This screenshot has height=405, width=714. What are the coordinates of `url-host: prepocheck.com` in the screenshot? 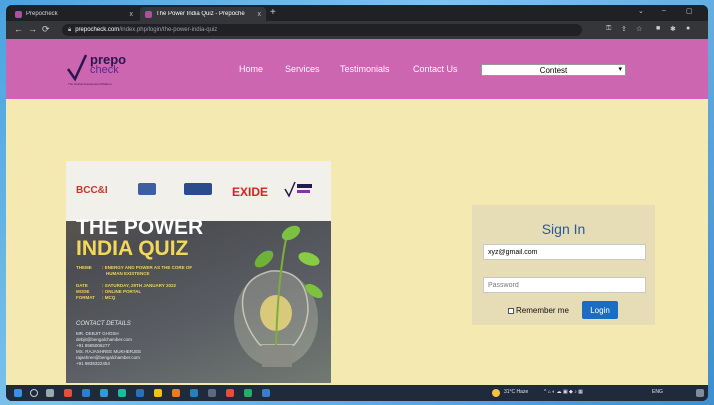 It's located at (97, 30).